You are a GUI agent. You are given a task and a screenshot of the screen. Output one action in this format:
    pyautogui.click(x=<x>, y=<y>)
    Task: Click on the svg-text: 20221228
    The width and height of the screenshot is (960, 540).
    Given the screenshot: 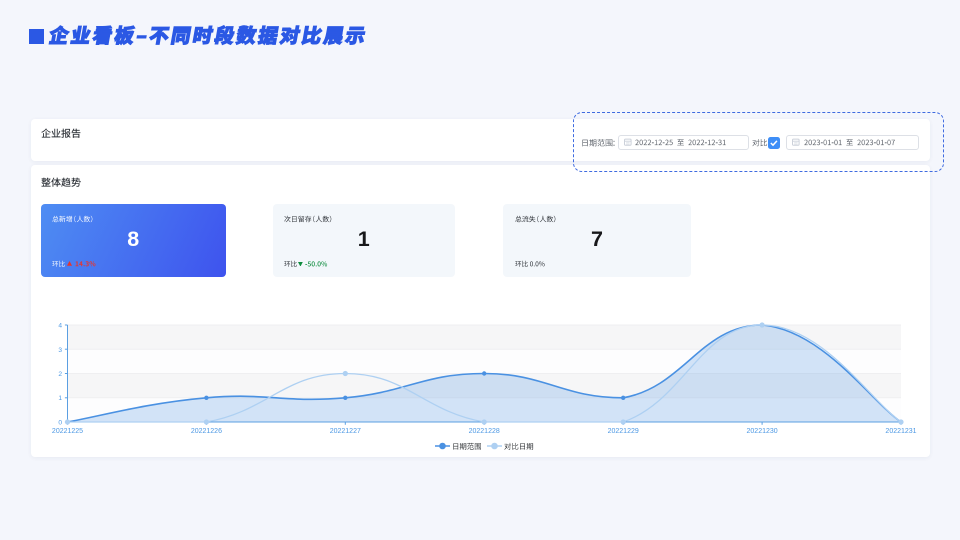 What is the action you would take?
    pyautogui.click(x=484, y=431)
    